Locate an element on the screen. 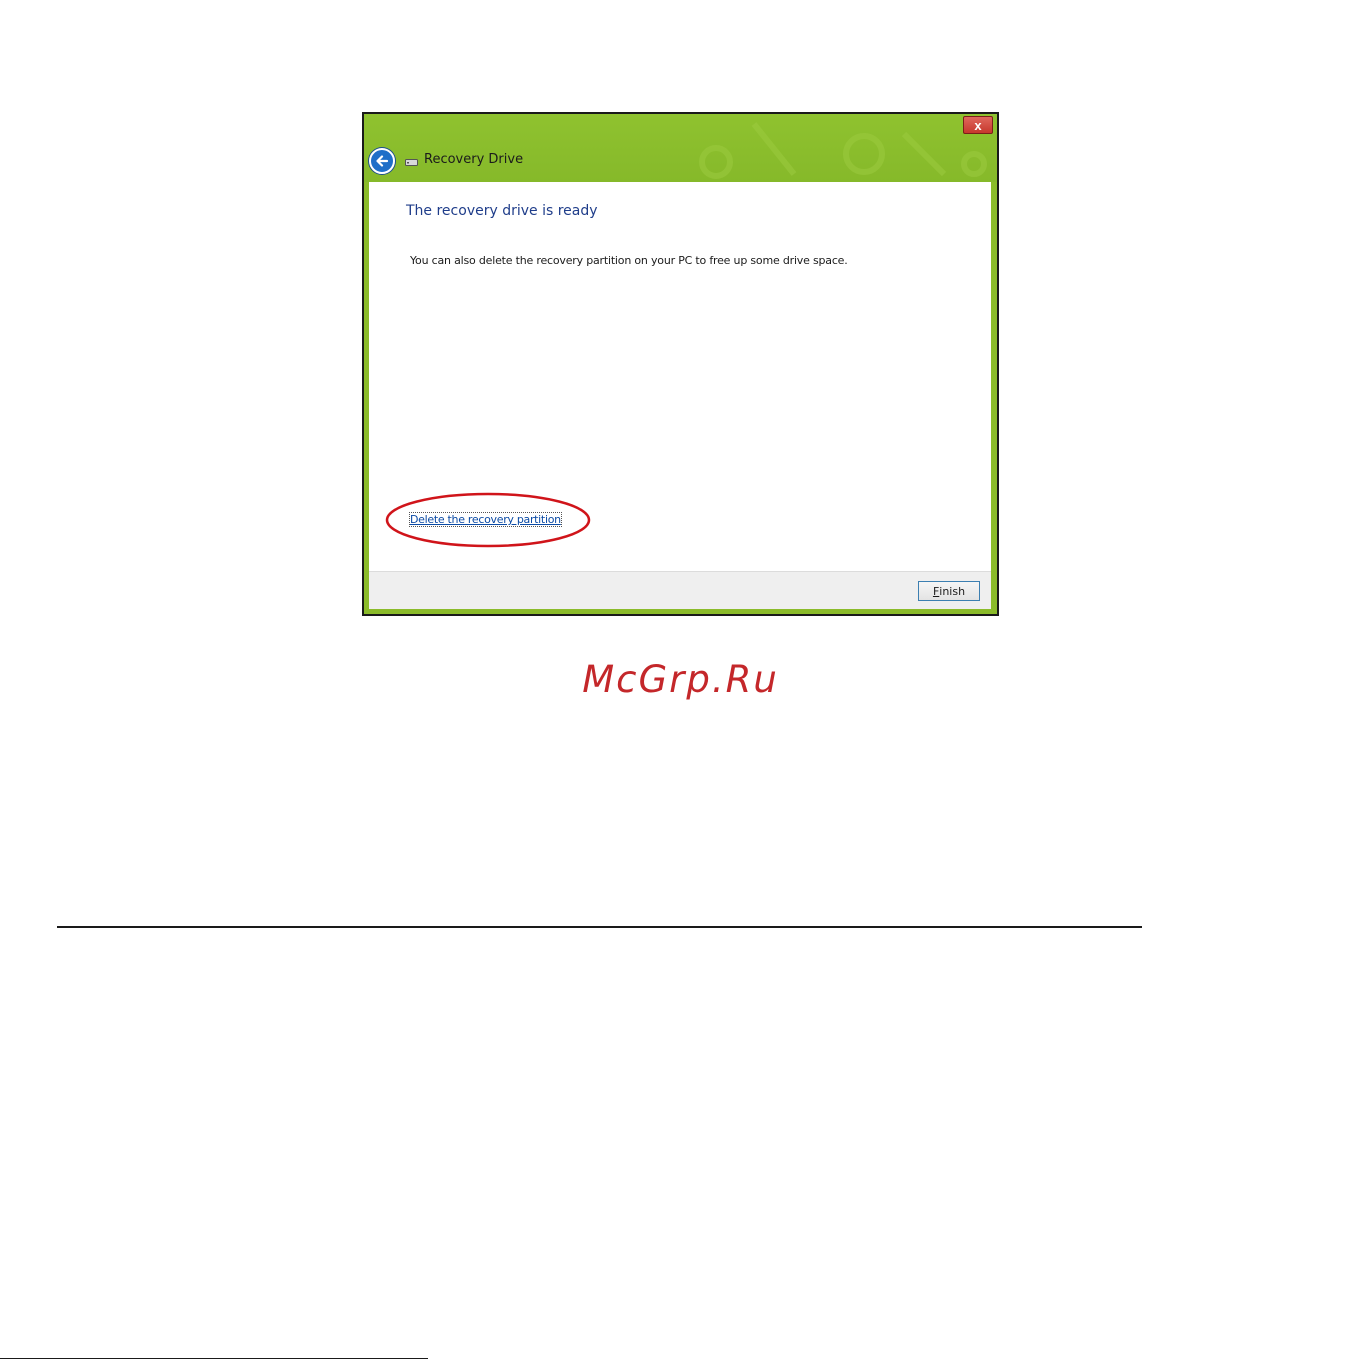 The image size is (1361, 1361). footnote-rule is located at coordinates (214, 1358).